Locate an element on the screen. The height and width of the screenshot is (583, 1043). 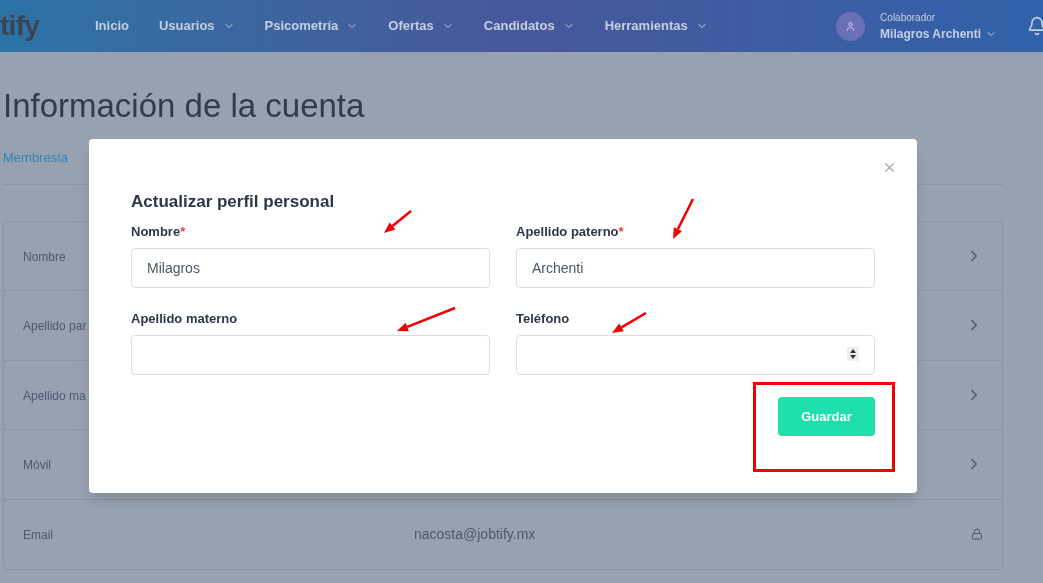
input-field: Milagros is located at coordinates (310, 268).